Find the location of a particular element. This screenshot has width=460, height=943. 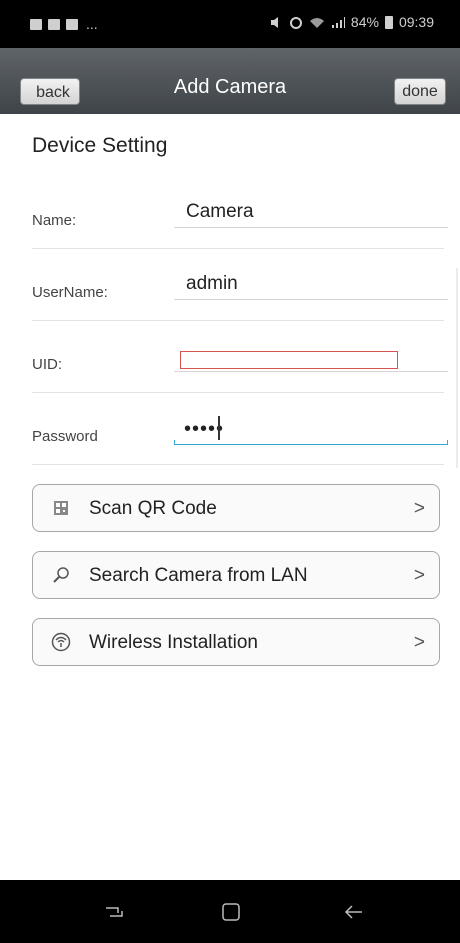

name-row: Name: is located at coordinates (240, 212).